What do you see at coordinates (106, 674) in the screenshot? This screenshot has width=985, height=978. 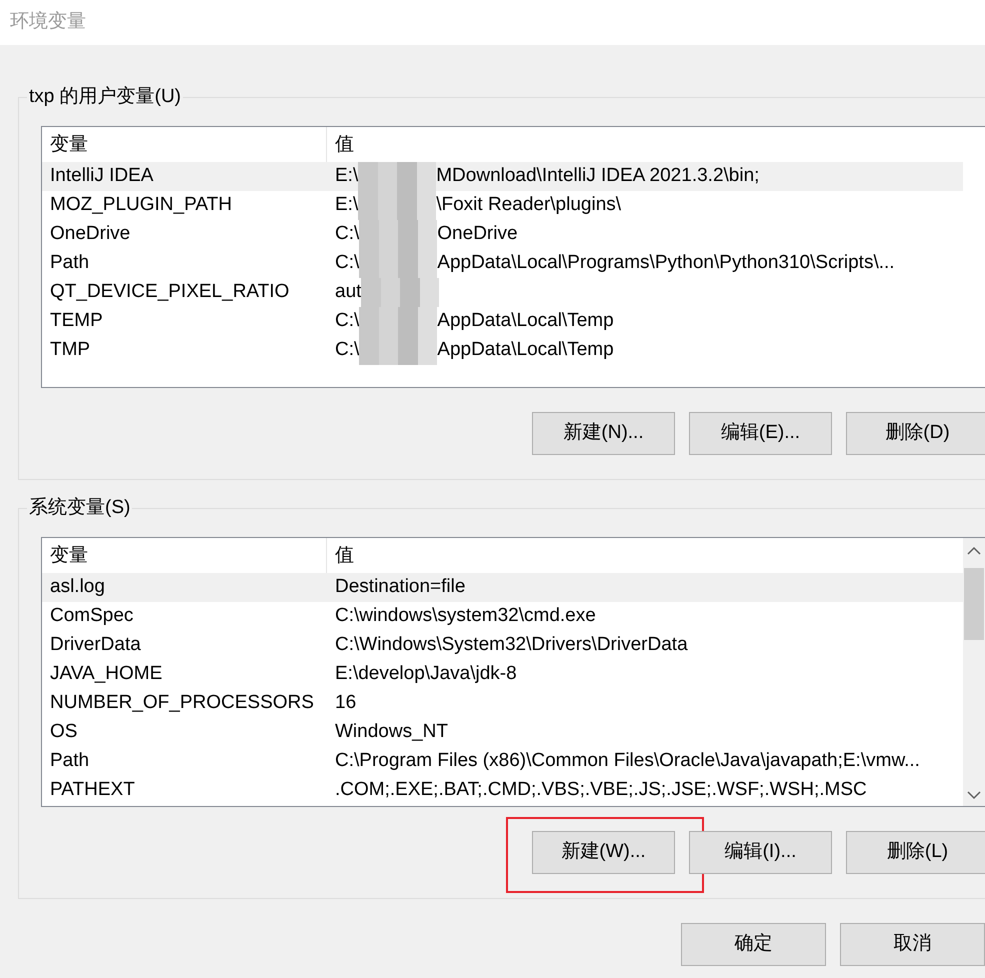 I see `variable-name: JAVA_HOME` at bounding box center [106, 674].